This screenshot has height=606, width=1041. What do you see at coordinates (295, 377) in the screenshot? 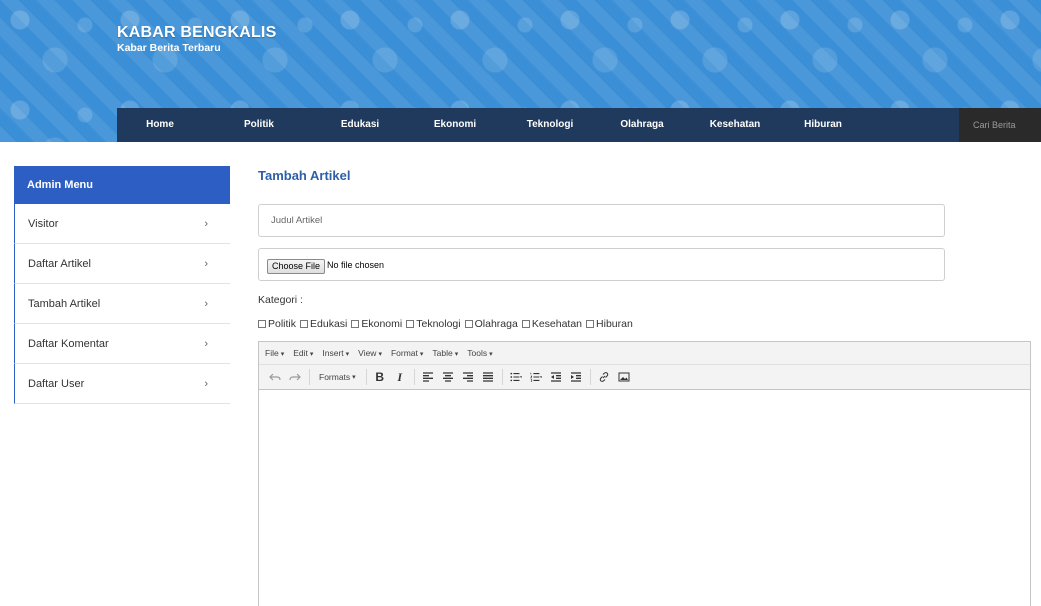
I see `redo-icon` at bounding box center [295, 377].